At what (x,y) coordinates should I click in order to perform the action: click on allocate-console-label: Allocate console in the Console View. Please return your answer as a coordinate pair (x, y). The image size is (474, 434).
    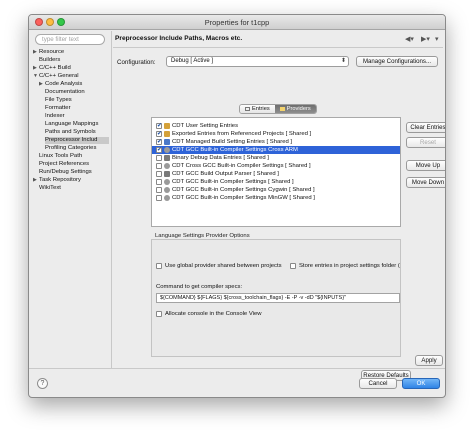
    Looking at the image, I should click on (213, 314).